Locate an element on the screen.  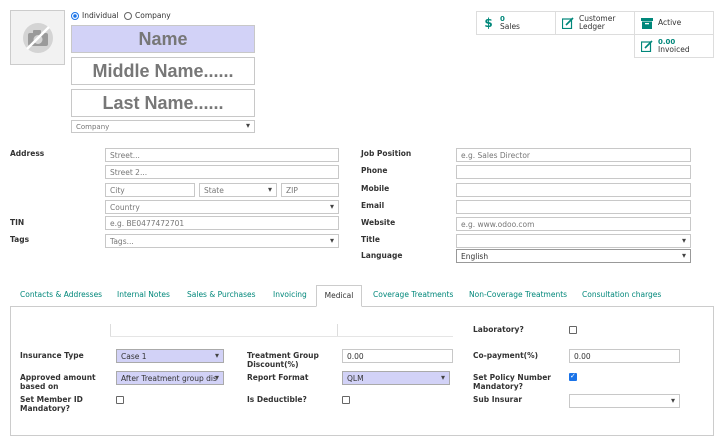
insurance-type-select: Case 1 is located at coordinates (170, 356).